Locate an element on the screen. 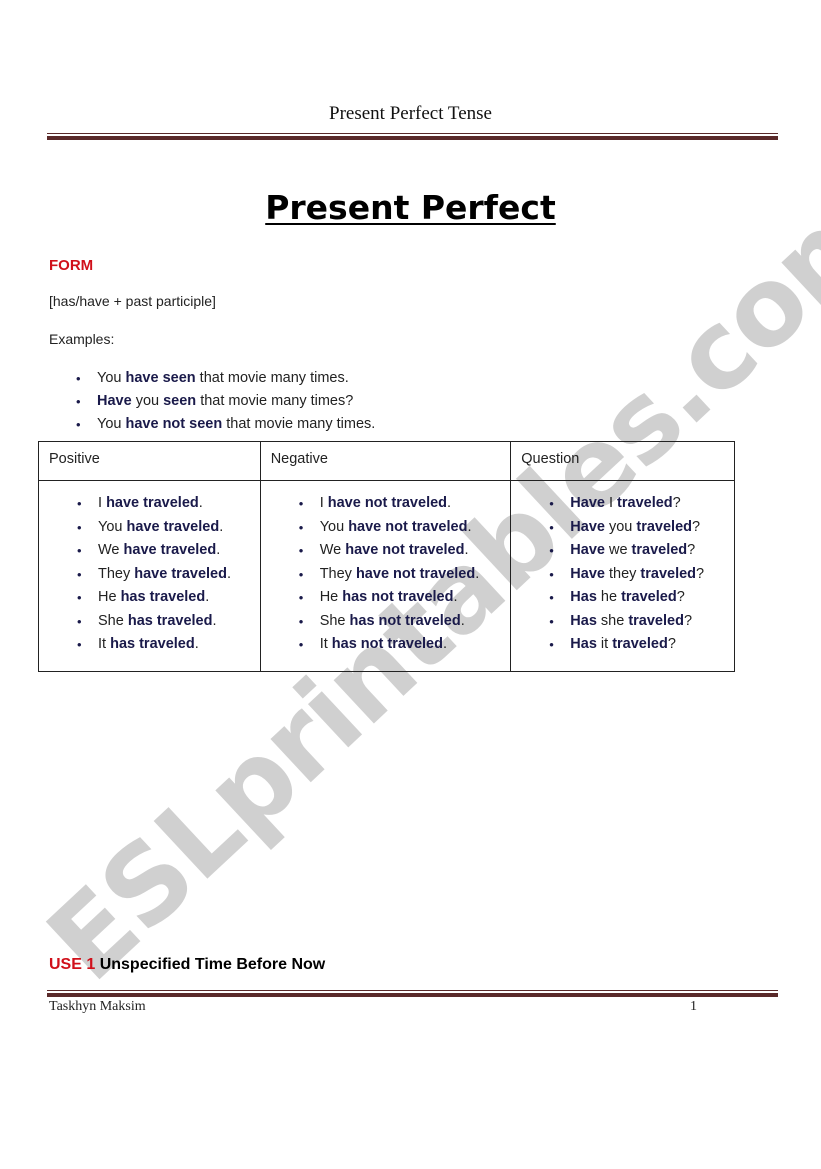 The height and width of the screenshot is (1169, 821). list-item: Have I traveled? is located at coordinates (641, 504).